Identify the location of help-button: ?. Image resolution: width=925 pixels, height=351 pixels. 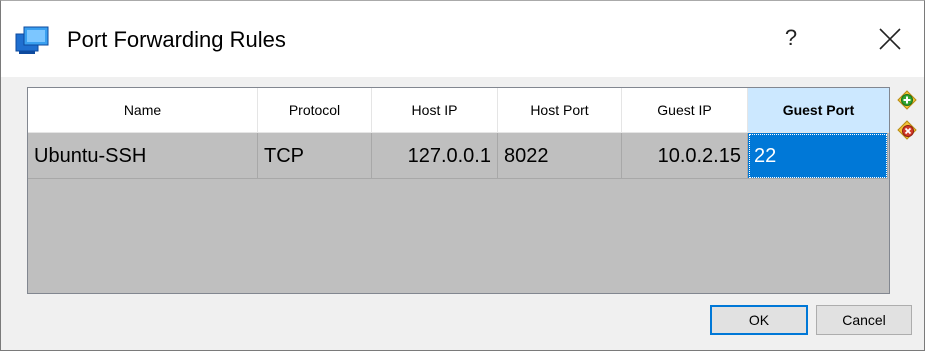
(791, 38).